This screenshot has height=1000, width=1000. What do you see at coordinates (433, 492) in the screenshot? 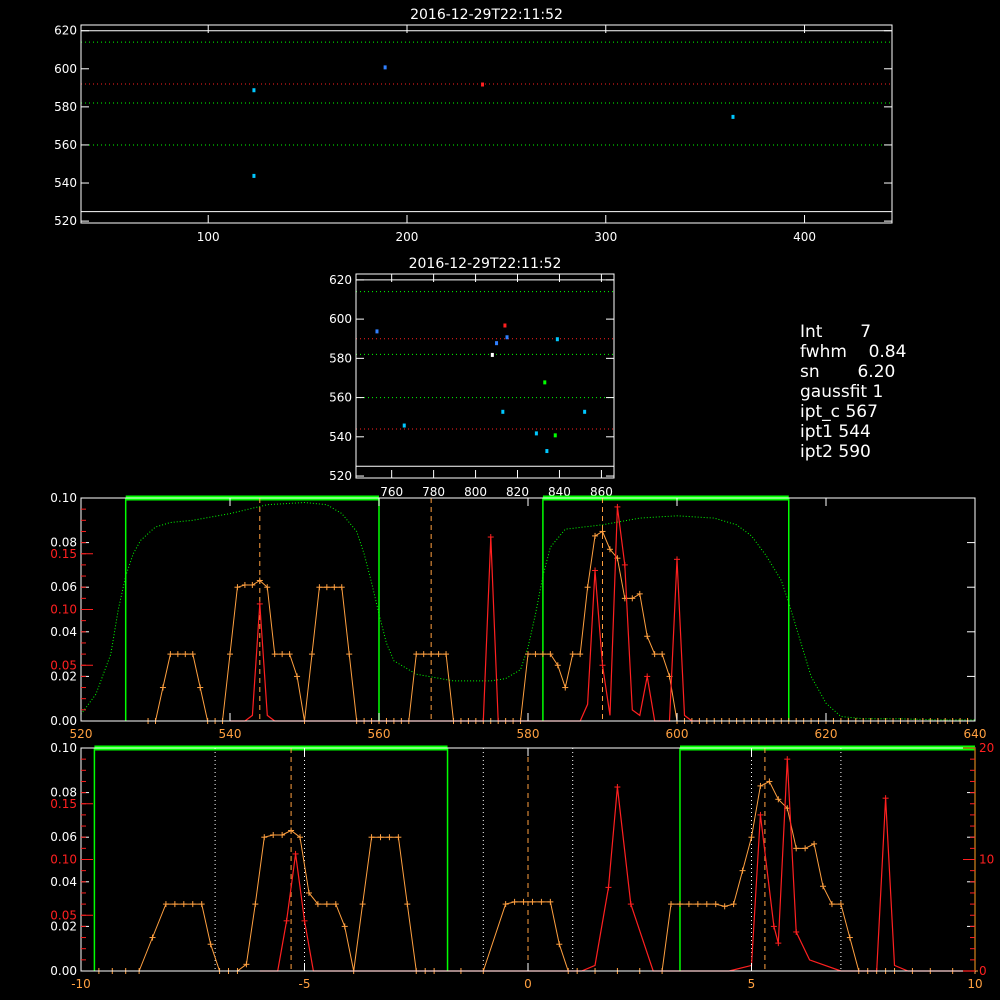
I see `x-tick-label: 780` at bounding box center [433, 492].